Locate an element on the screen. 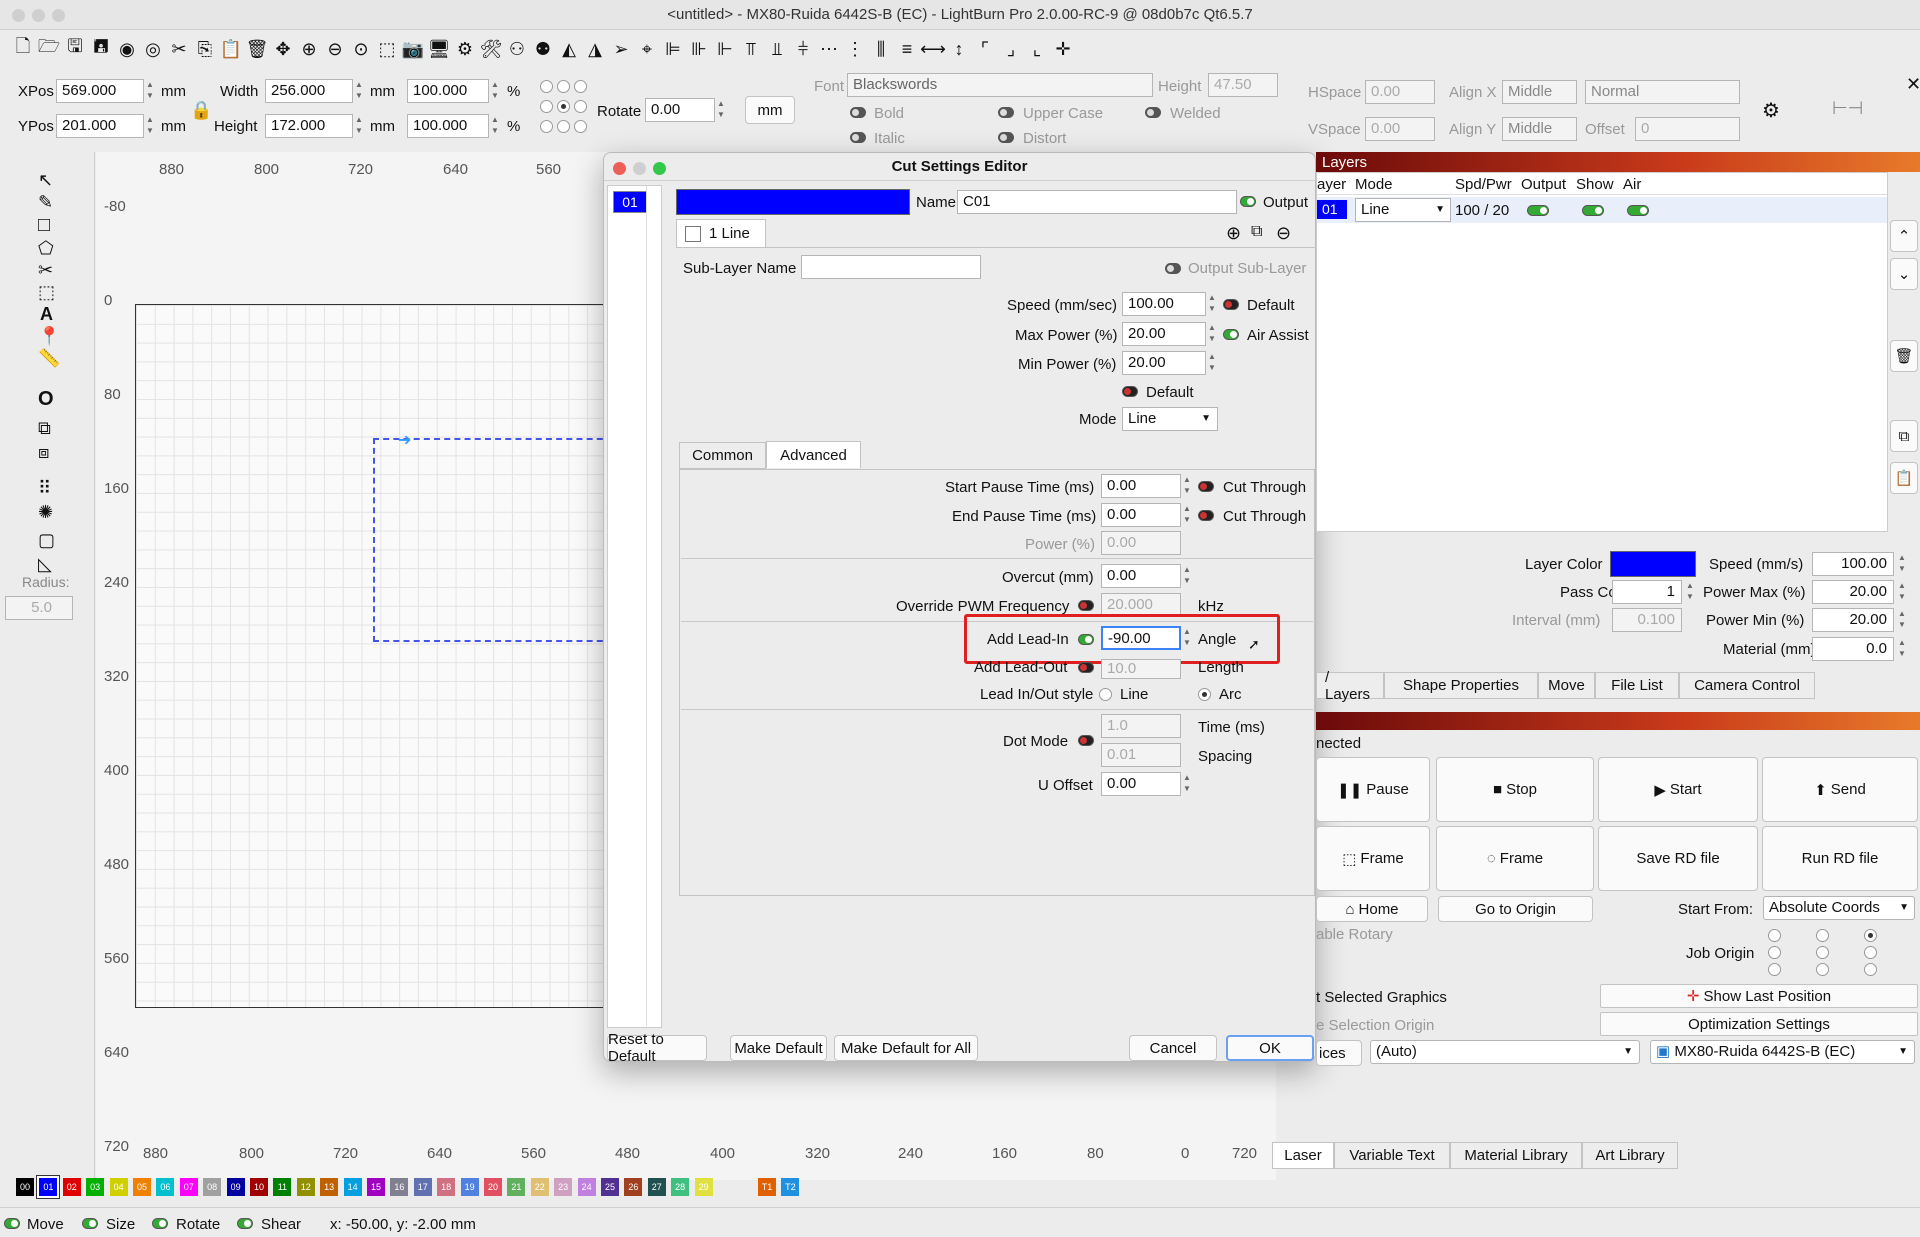 The width and height of the screenshot is (1920, 1237). palette-swatch-25: 25 is located at coordinates (610, 1187).